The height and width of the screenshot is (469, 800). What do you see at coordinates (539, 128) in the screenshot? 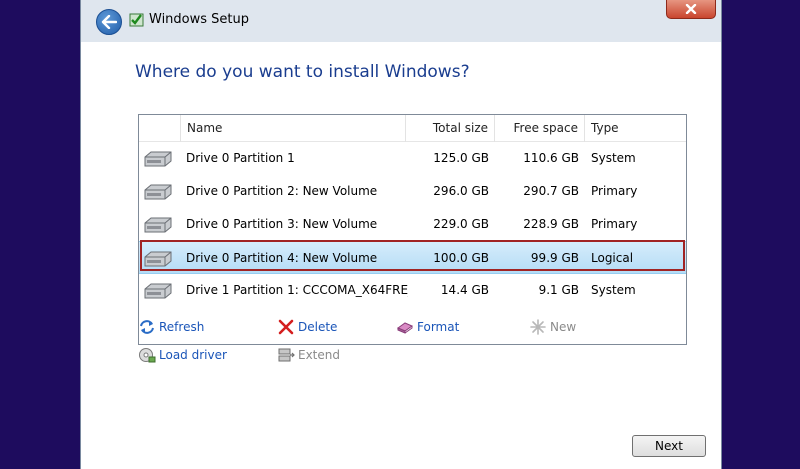
I see `column-header-free-space: Free space` at bounding box center [539, 128].